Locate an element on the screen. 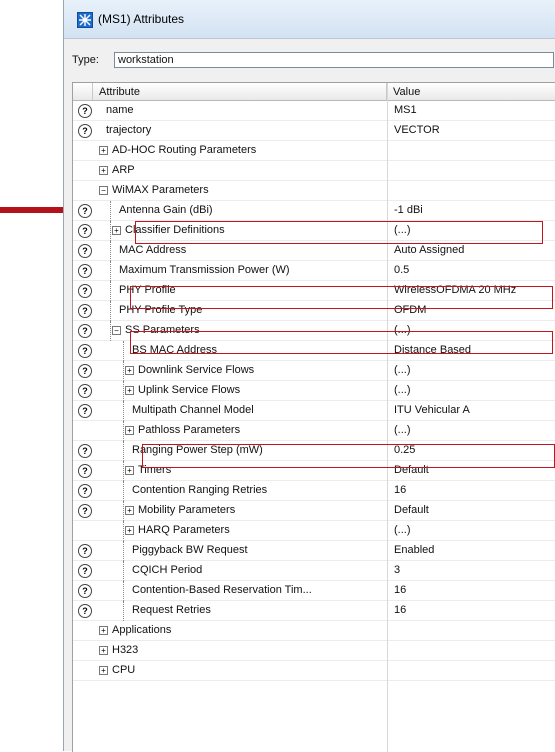 The image size is (555, 752). app-icon is located at coordinates (85, 20).